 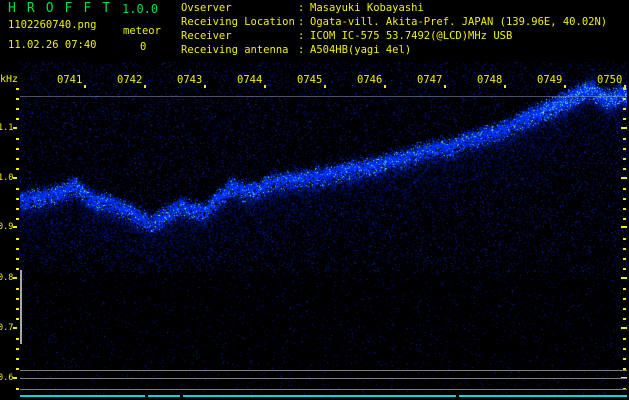 What do you see at coordinates (430, 80) in the screenshot?
I see `time-tick-label: 0747` at bounding box center [430, 80].